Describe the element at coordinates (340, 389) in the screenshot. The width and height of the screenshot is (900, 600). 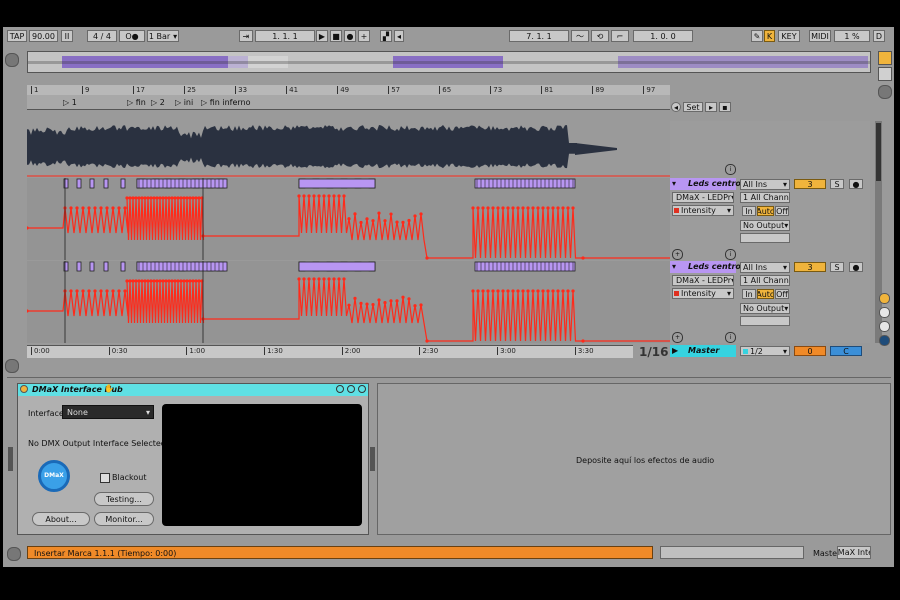
I see `device-save-icon` at that location.